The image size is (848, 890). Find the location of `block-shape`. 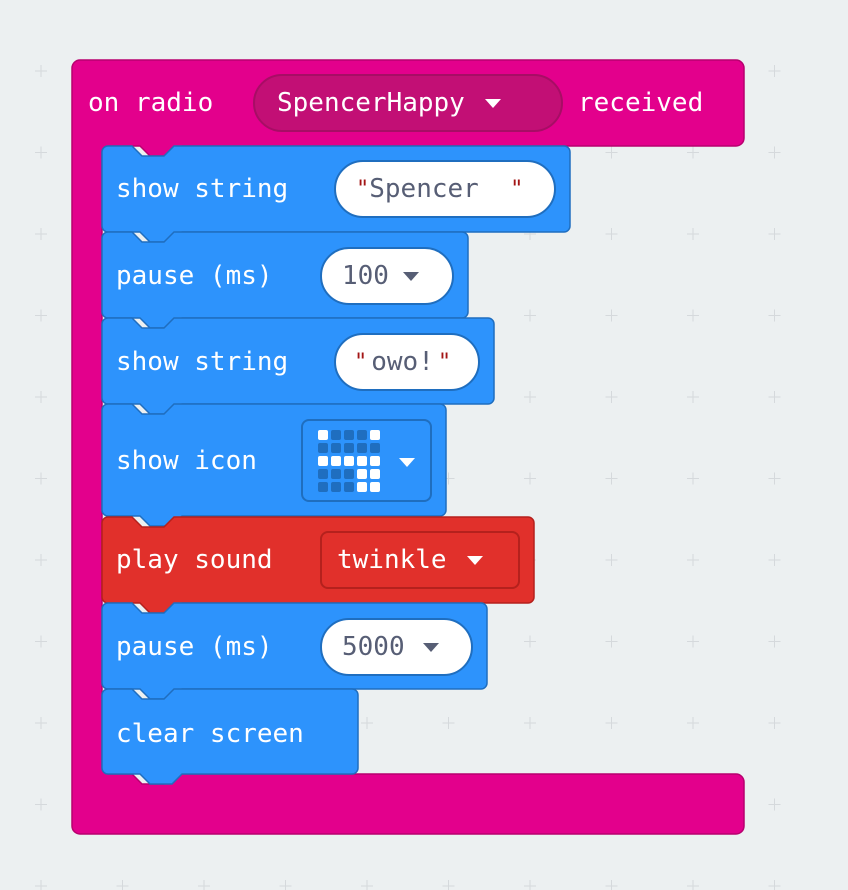

block-shape is located at coordinates (230, 736).